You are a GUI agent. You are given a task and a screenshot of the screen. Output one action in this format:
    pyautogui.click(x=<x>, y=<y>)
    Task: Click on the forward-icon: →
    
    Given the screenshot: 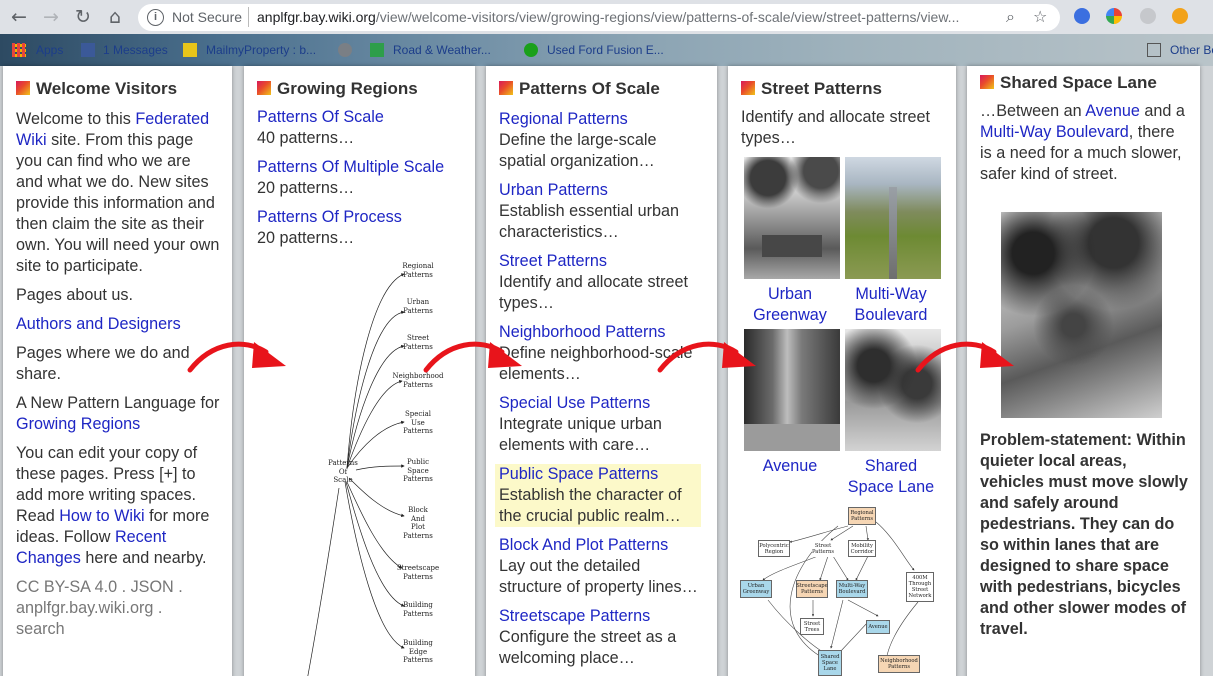 What is the action you would take?
    pyautogui.click(x=51, y=17)
    